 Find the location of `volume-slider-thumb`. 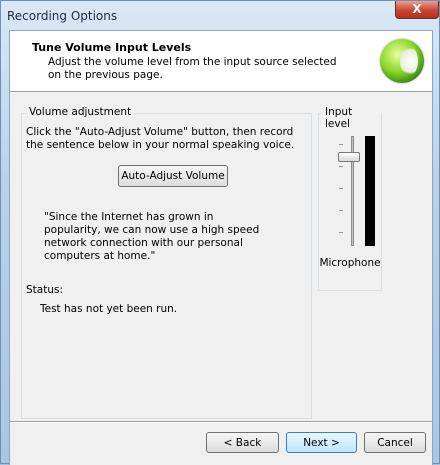

volume-slider-thumb is located at coordinates (349, 157).